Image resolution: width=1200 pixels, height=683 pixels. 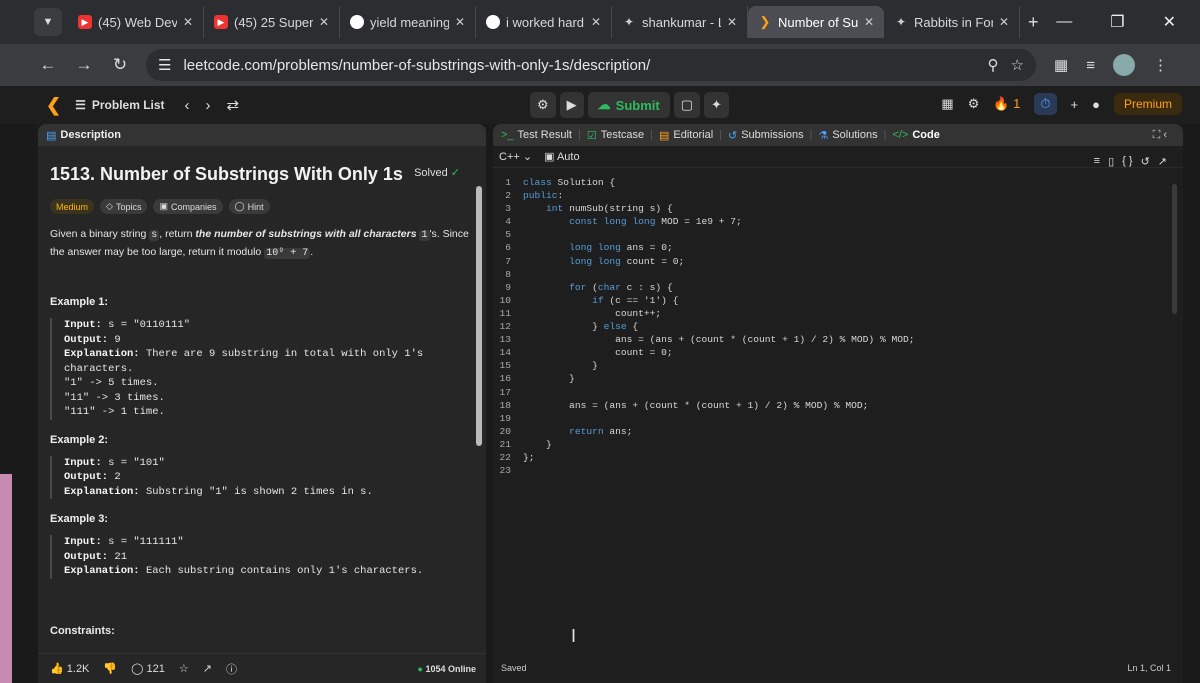 I want to click on description-tab: ▤ Description, so click(x=83, y=135).